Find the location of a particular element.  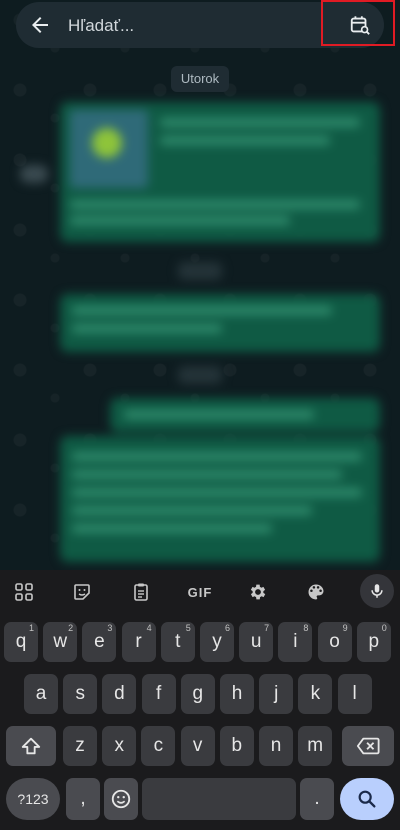

key-c: c is located at coordinates (158, 746).